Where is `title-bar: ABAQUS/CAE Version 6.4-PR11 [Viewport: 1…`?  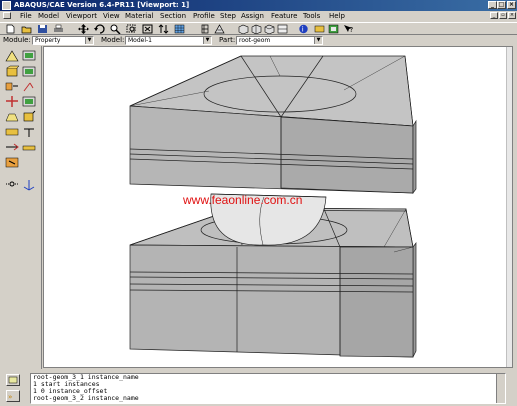
title-bar: ABAQUS/CAE Version 6.4-PR11 [Viewport: 1… is located at coordinates (258, 5).